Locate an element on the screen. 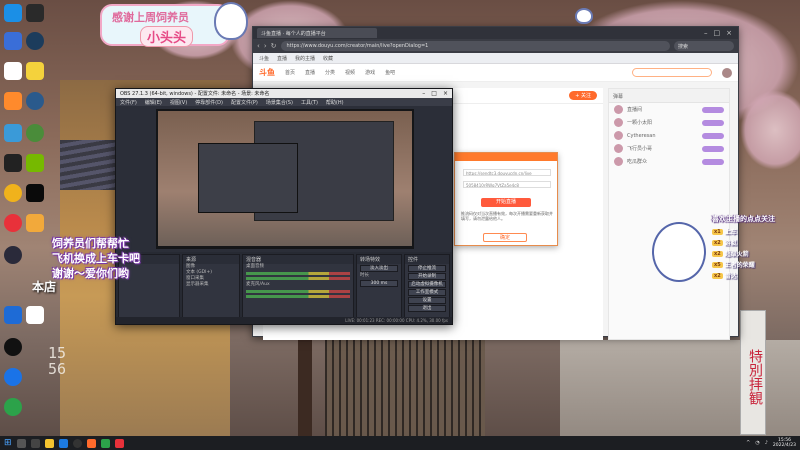 Image resolution: width=800 pixels, height=450 pixels. douyu-app-icon is located at coordinates (13, 13).